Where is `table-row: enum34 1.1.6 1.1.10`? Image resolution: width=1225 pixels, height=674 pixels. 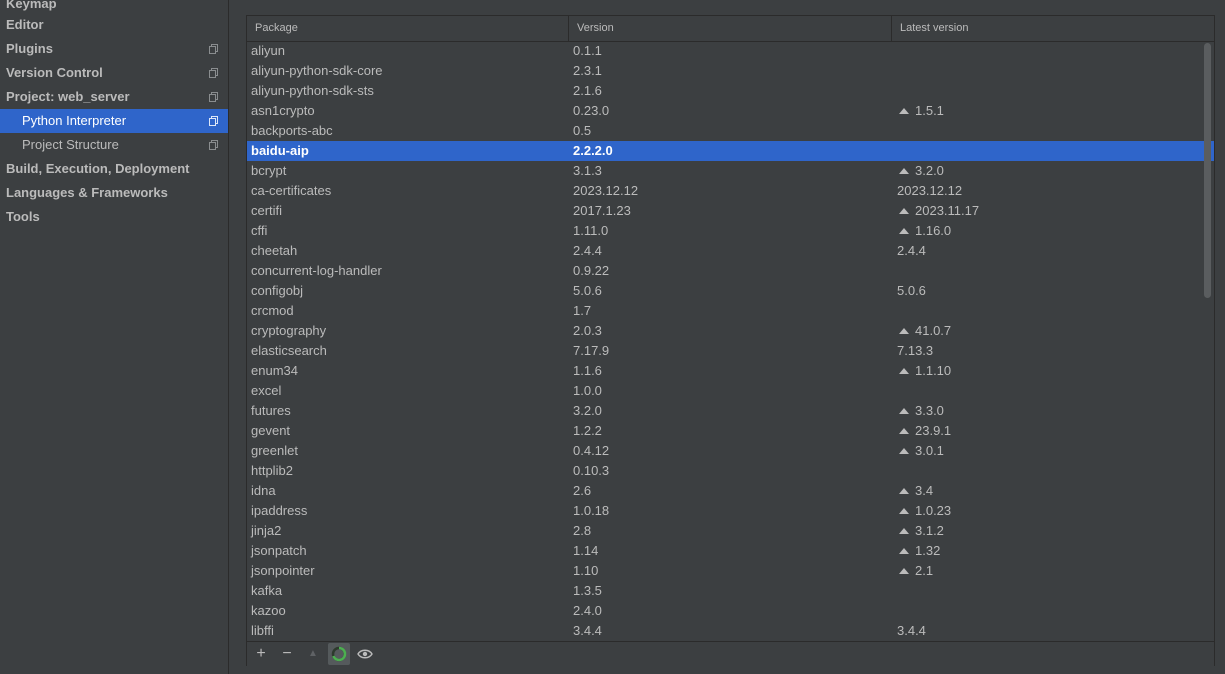
table-row: enum34 1.1.6 1.1.10 is located at coordinates (730, 371).